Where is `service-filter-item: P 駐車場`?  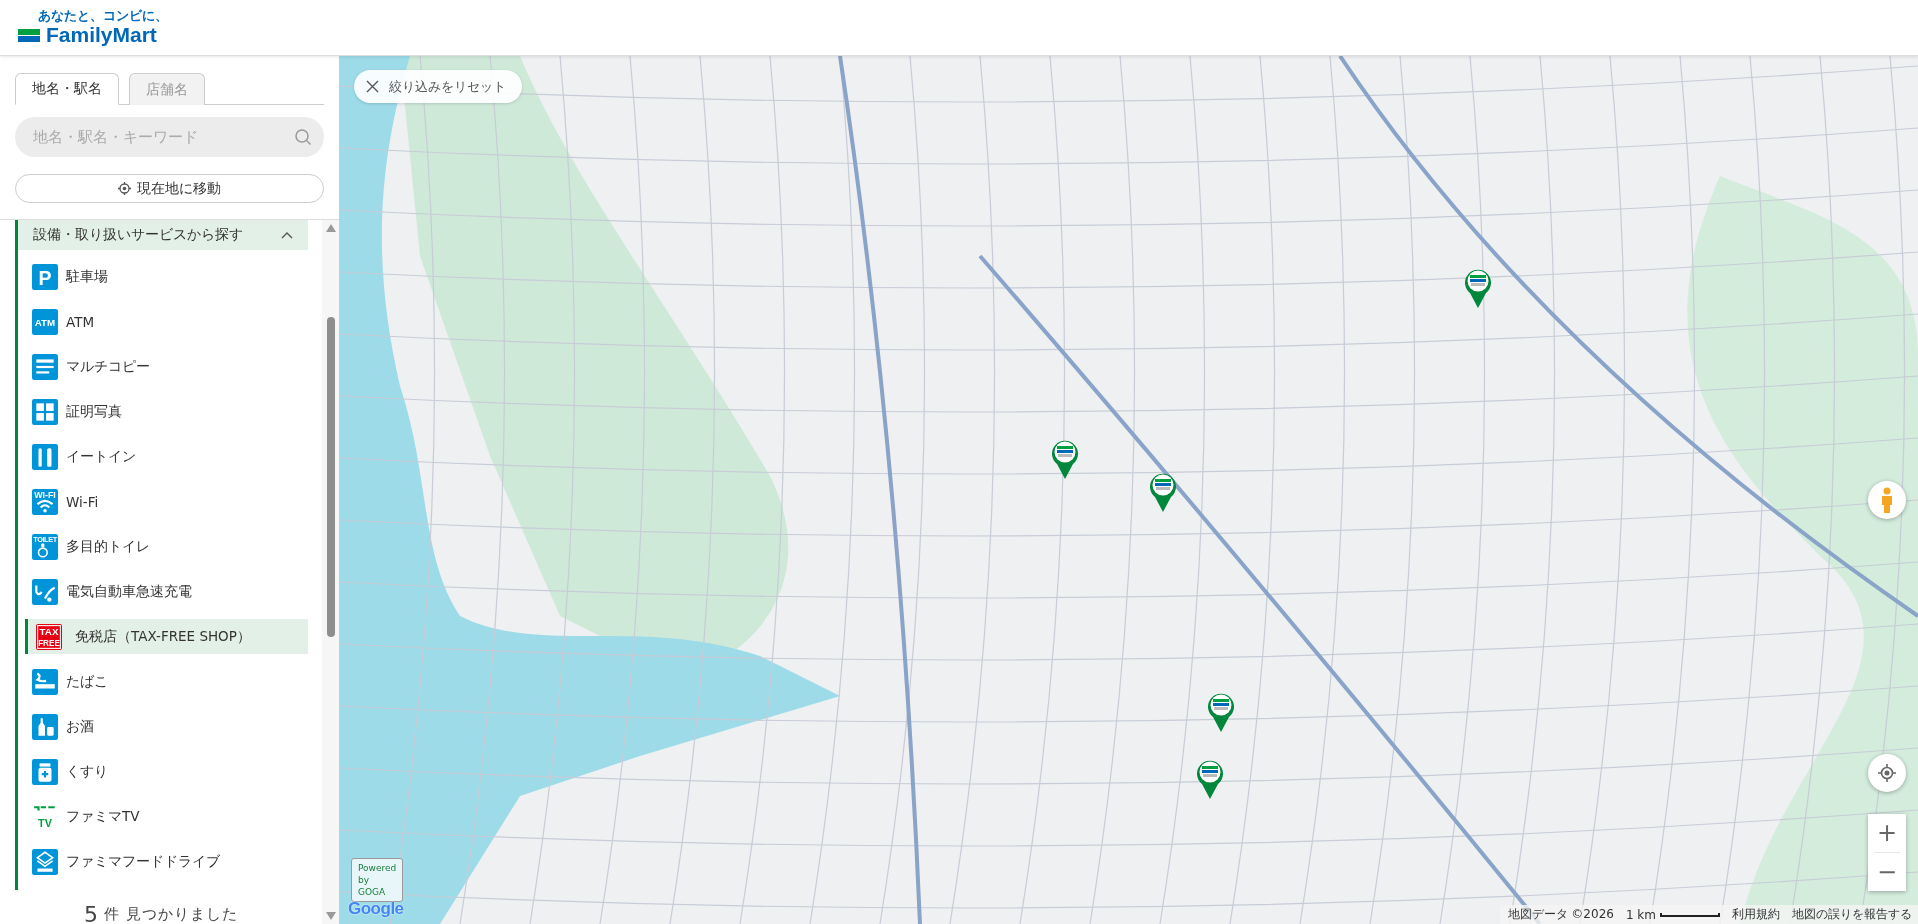 service-filter-item: P 駐車場 is located at coordinates (163, 276).